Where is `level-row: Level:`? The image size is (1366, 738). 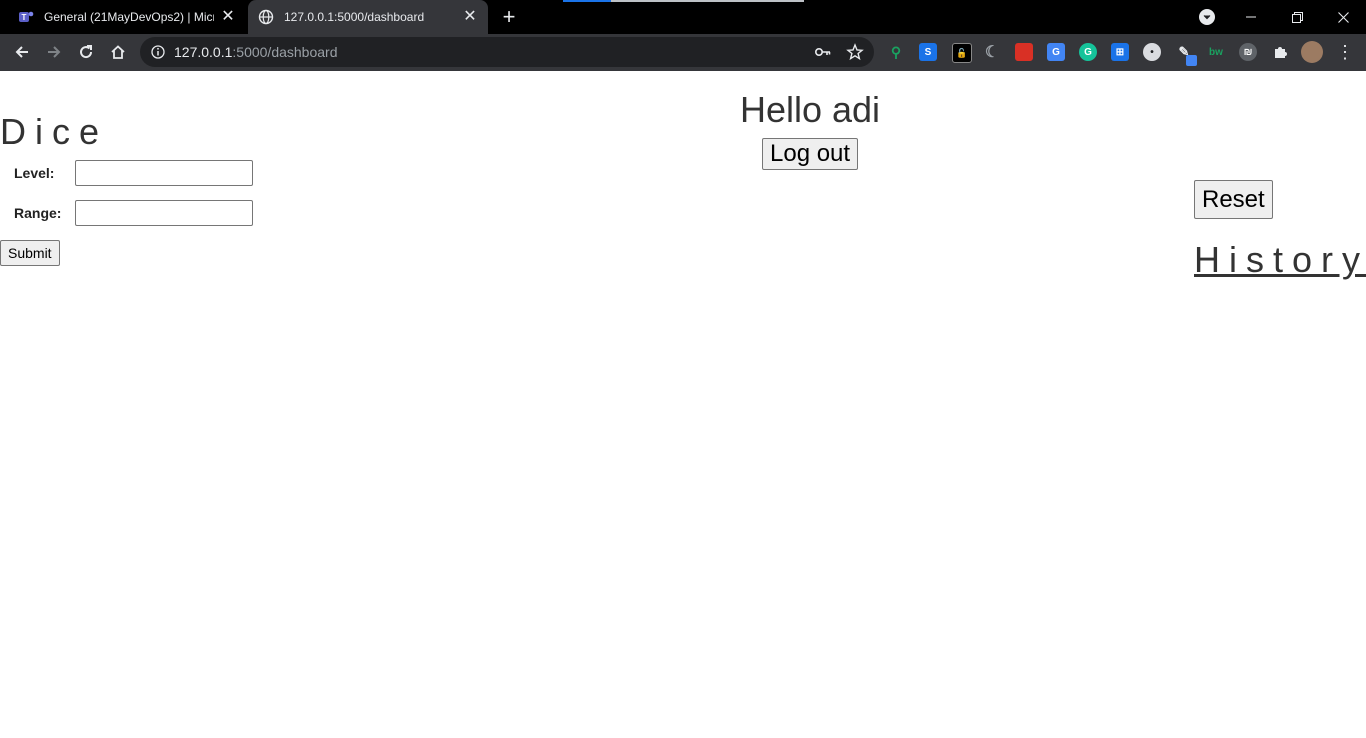
level-row: Level: is located at coordinates (133, 173).